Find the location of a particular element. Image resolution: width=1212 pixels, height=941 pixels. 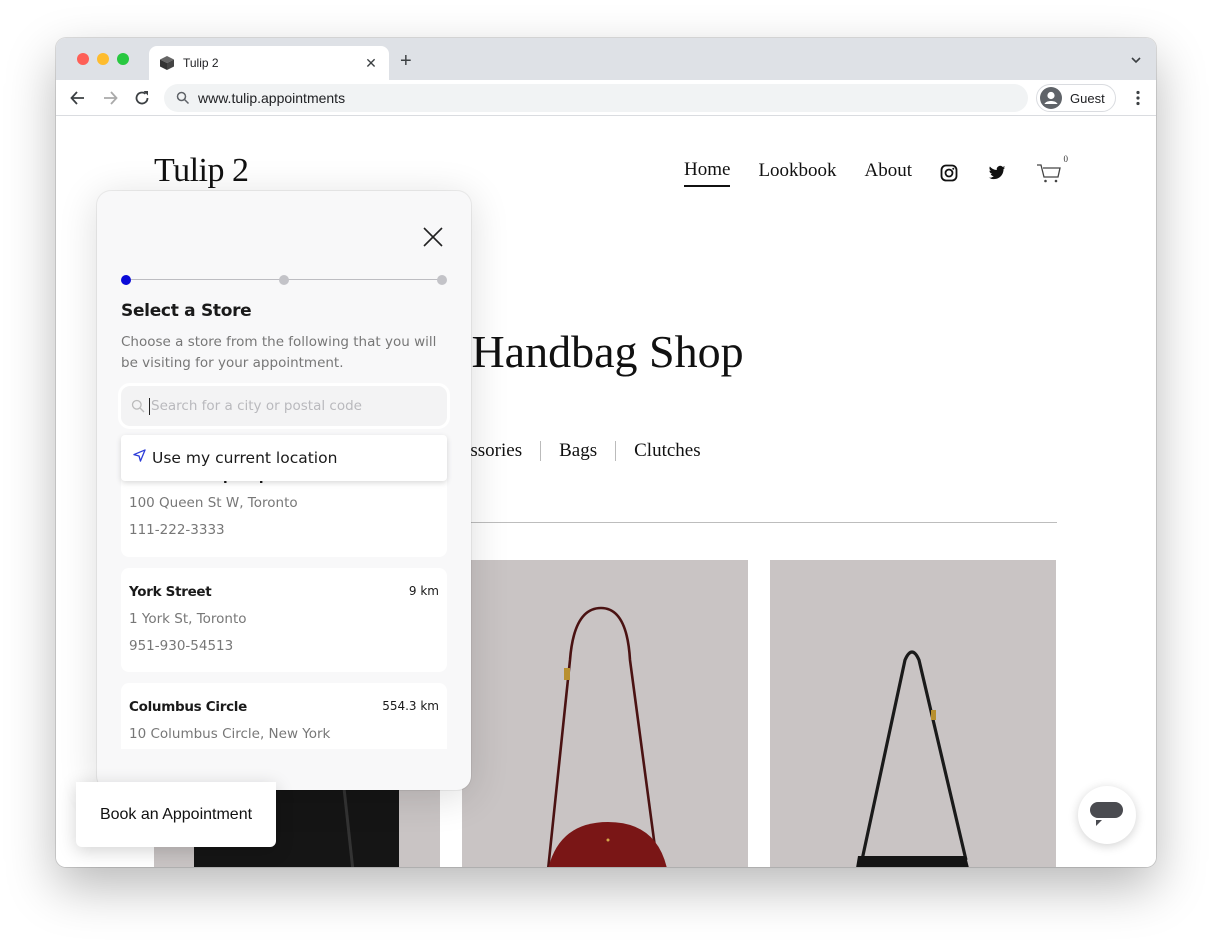

close-window-button is located at coordinates (83, 59).